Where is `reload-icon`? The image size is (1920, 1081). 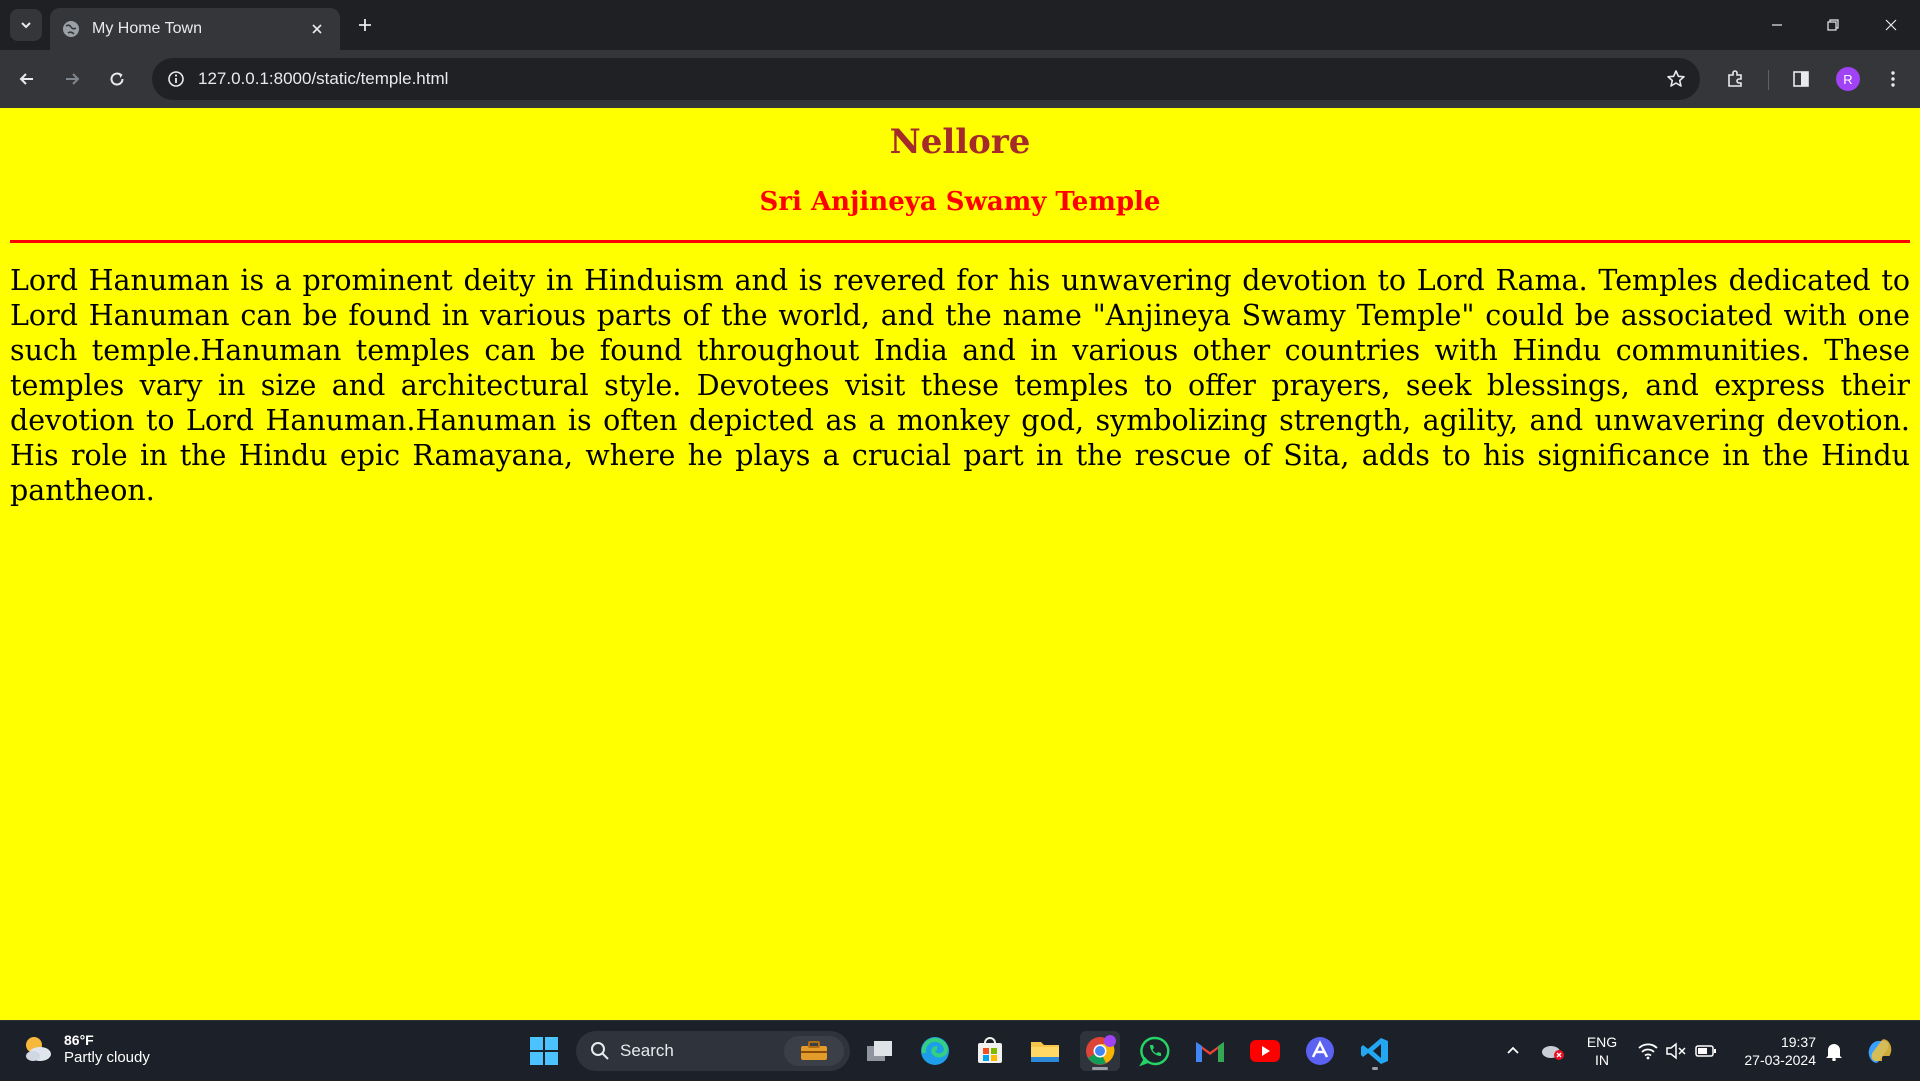 reload-icon is located at coordinates (117, 79).